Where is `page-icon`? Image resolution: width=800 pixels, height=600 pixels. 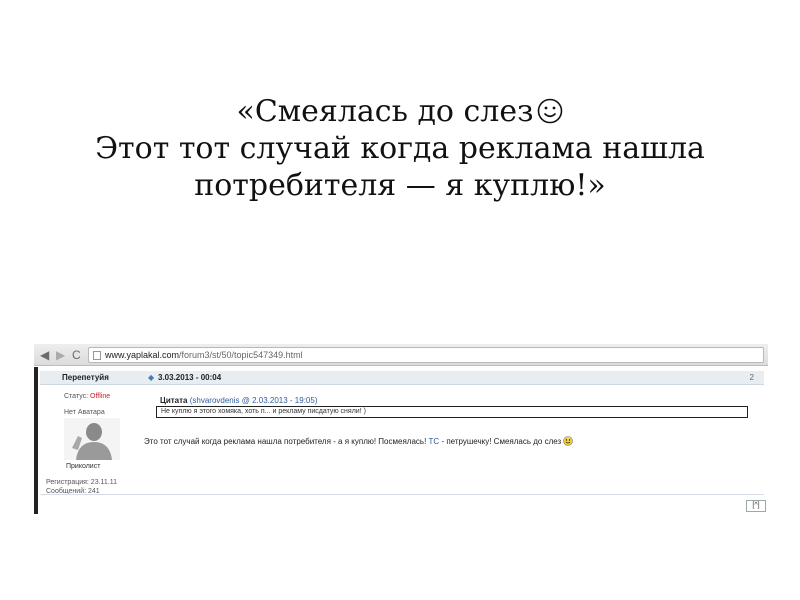
page-icon is located at coordinates (97, 355).